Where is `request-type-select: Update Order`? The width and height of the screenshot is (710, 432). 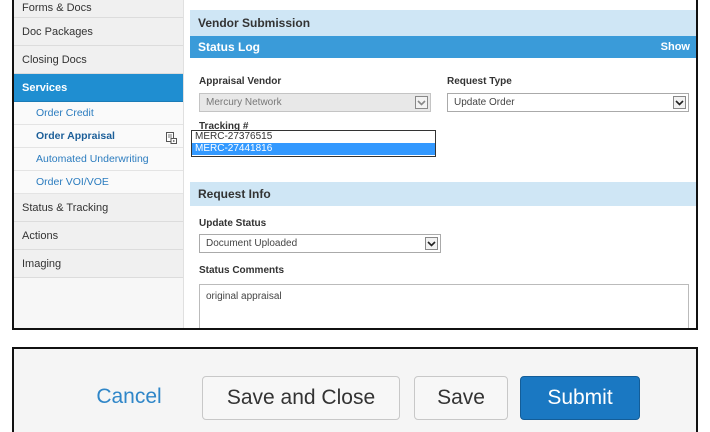
request-type-select: Update Order is located at coordinates (568, 102).